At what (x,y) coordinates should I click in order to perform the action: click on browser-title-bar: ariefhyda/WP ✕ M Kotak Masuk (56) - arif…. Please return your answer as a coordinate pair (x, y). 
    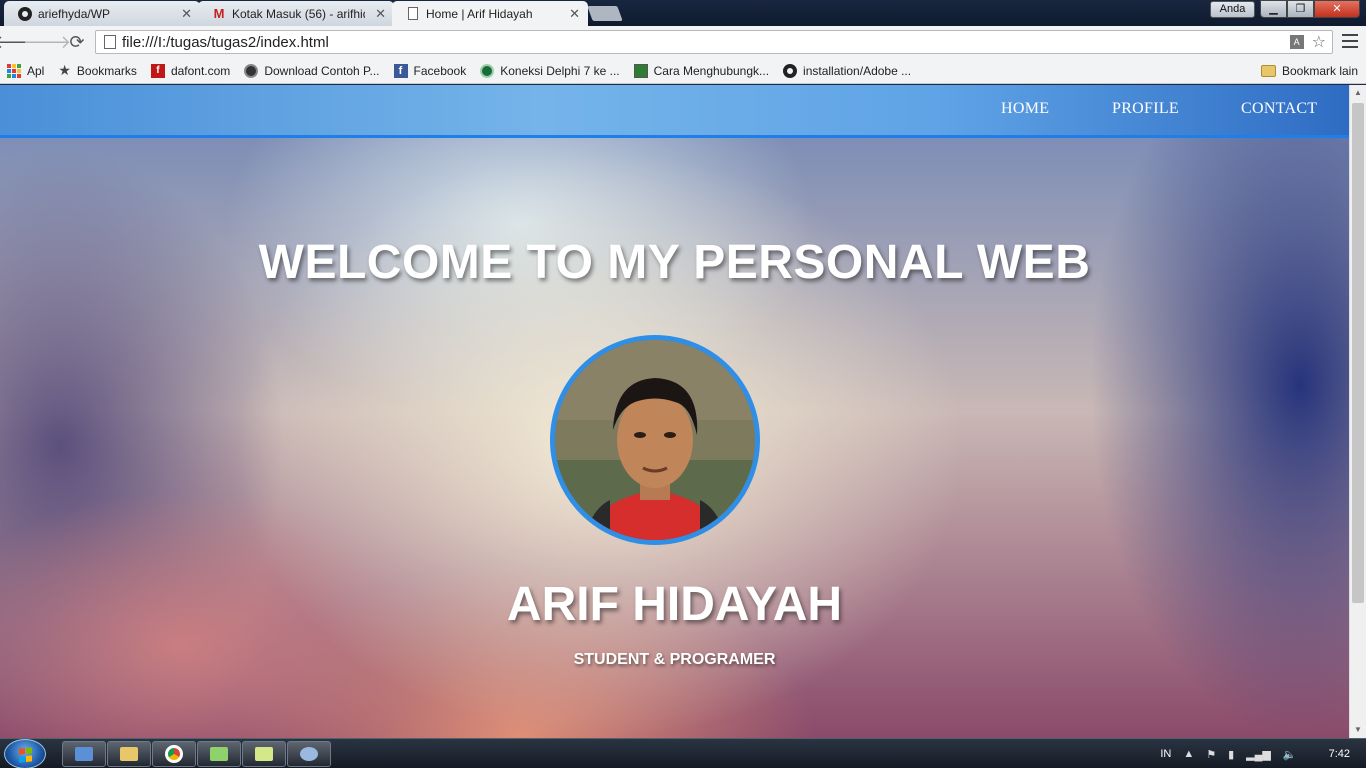
    Looking at the image, I should click on (683, 13).